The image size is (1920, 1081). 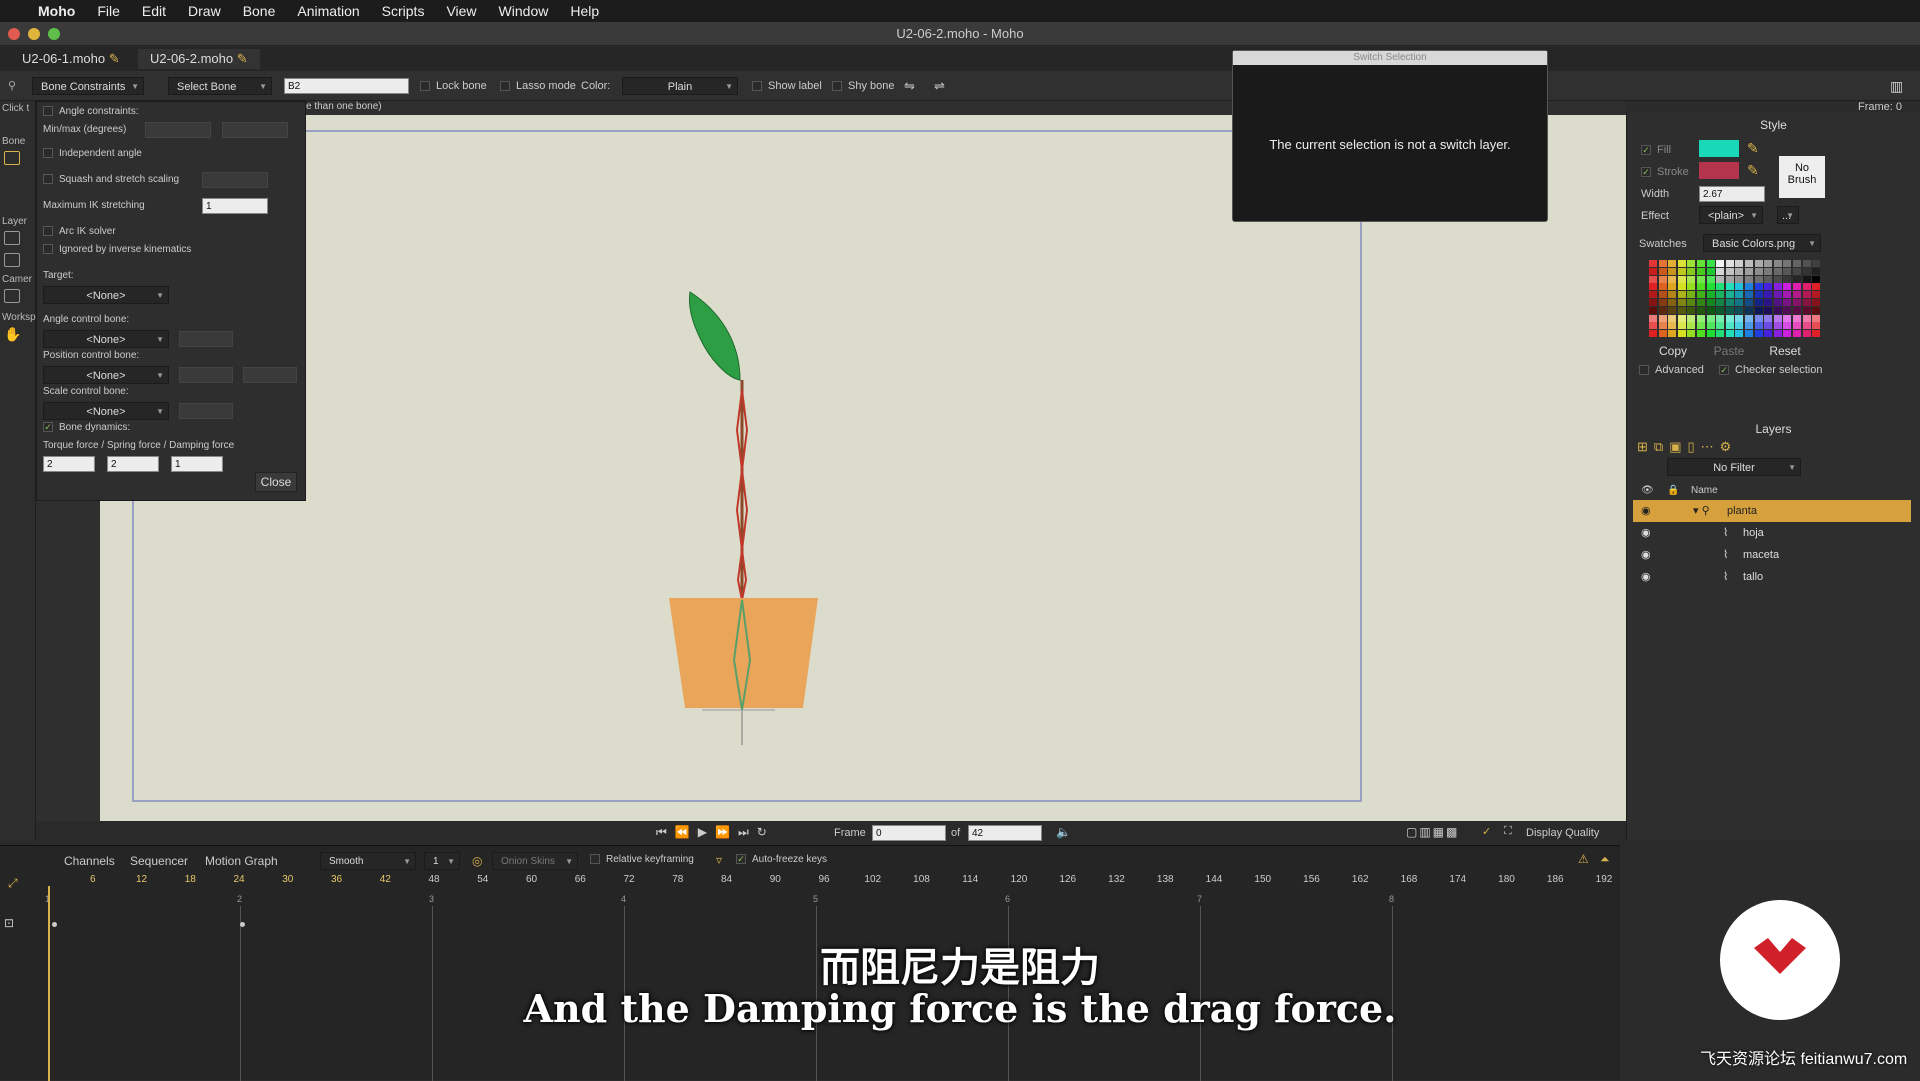 I want to click on tab-u2-06-2: U2-06-2.moho ✎, so click(x=199, y=59).